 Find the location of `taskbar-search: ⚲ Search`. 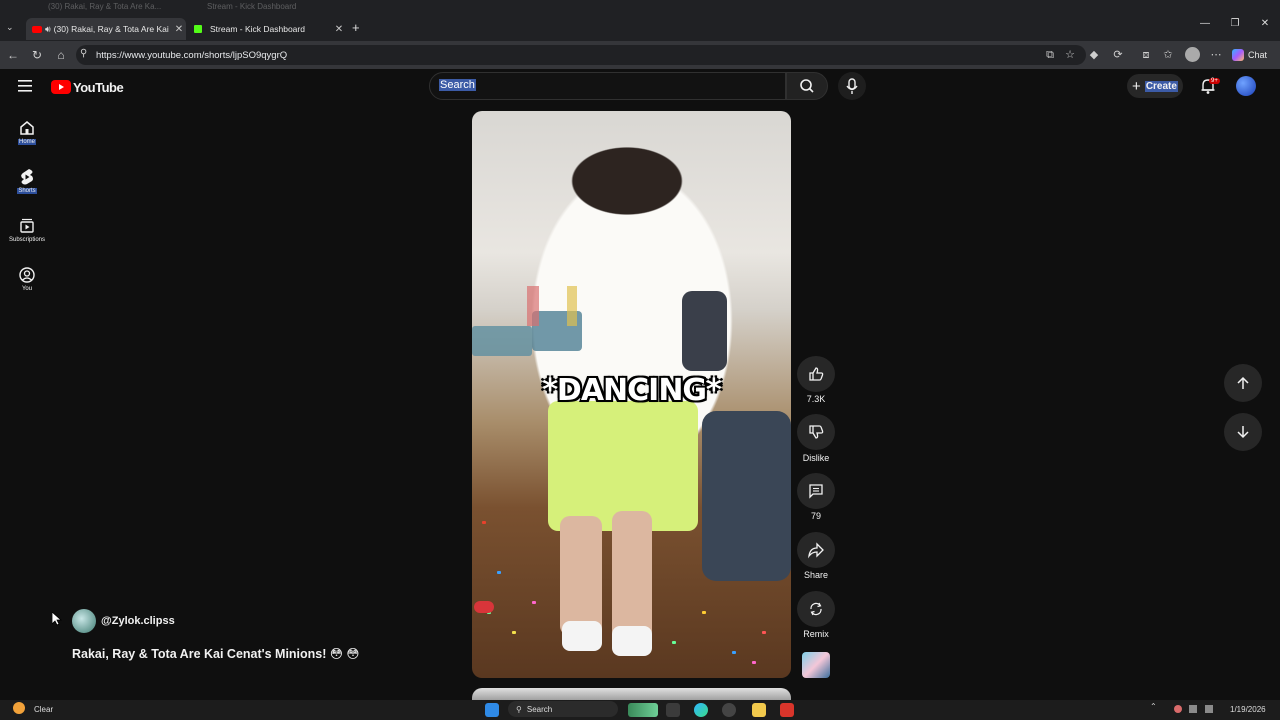

taskbar-search: ⚲ Search is located at coordinates (563, 709).